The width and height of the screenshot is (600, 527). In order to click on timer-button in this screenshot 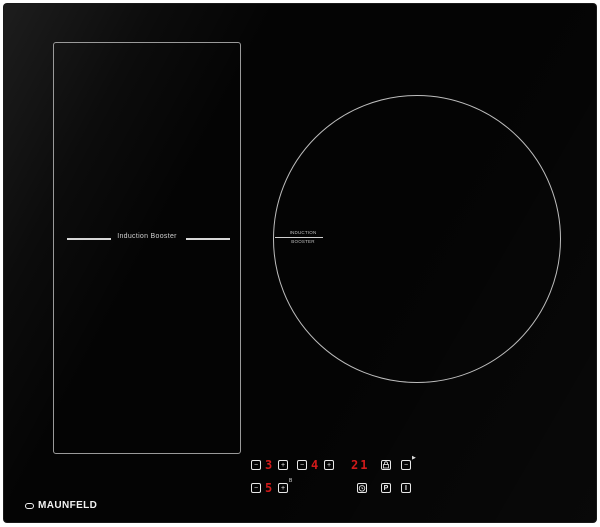, I will do `click(362, 488)`.